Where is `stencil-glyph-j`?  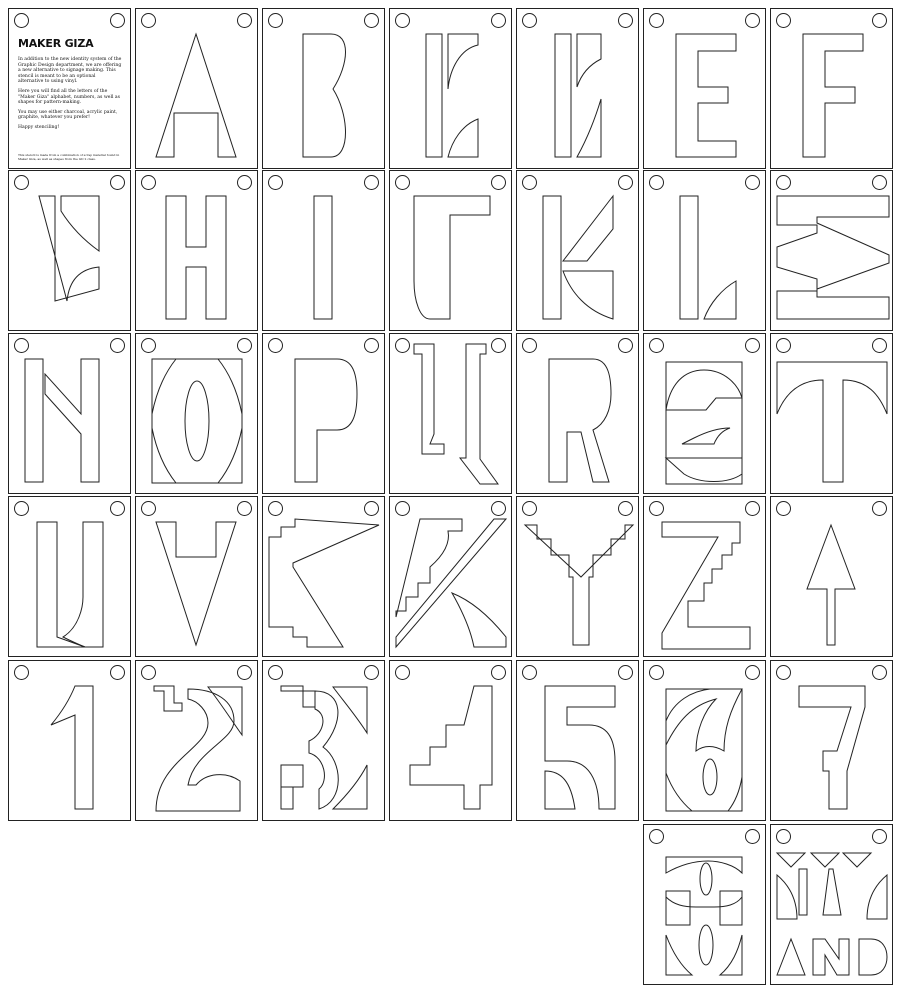
stencil-glyph-j is located at coordinates (452, 257).